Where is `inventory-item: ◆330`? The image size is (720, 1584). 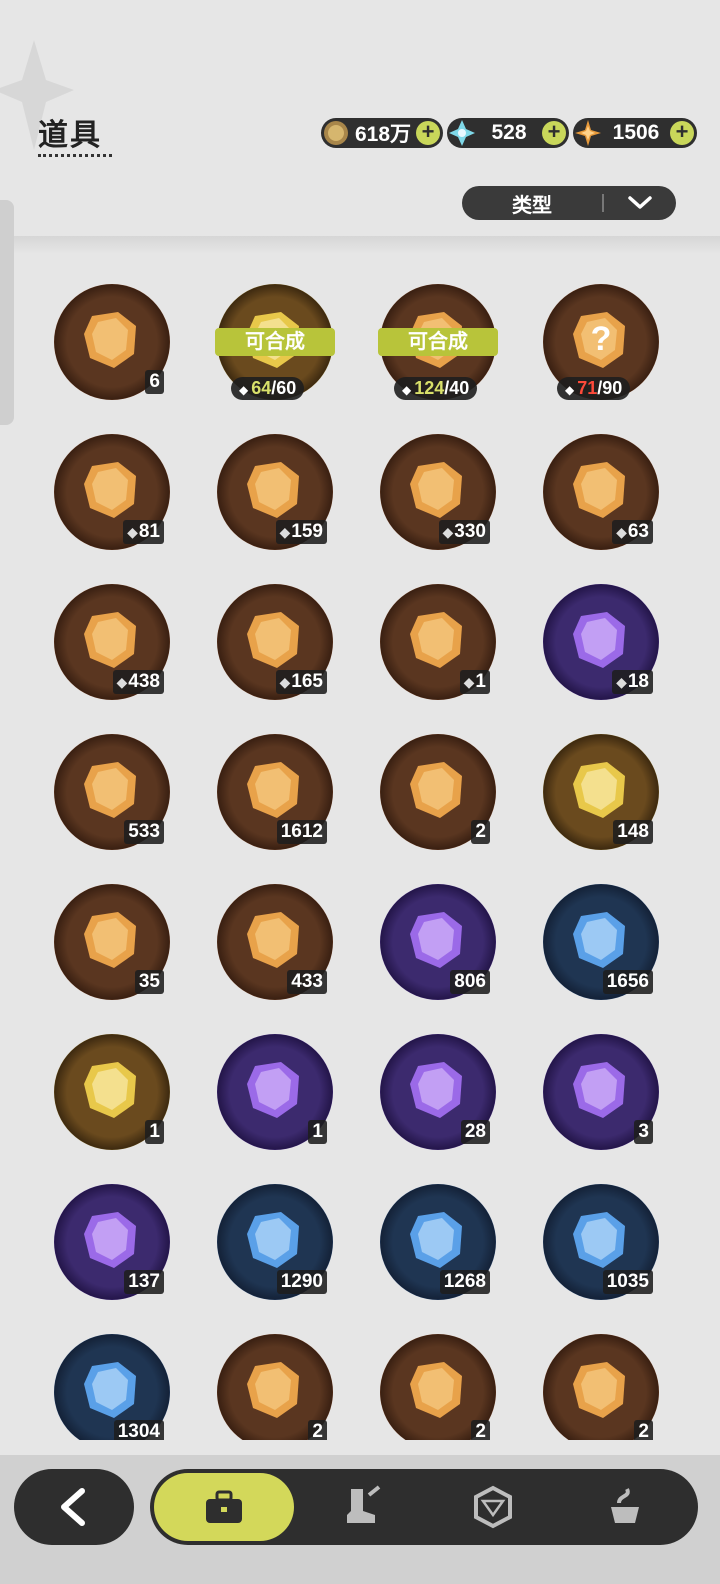 inventory-item: ◆330 is located at coordinates (438, 492).